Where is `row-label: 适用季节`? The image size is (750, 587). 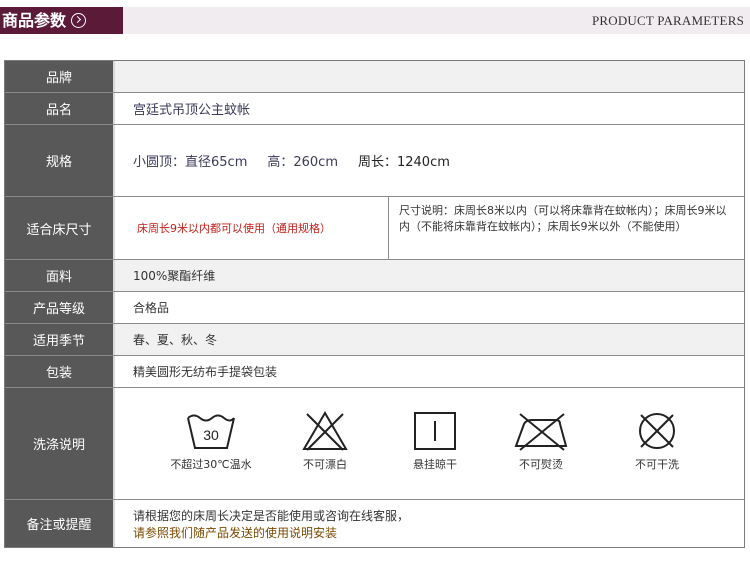
row-label: 适用季节 is located at coordinates (60, 339).